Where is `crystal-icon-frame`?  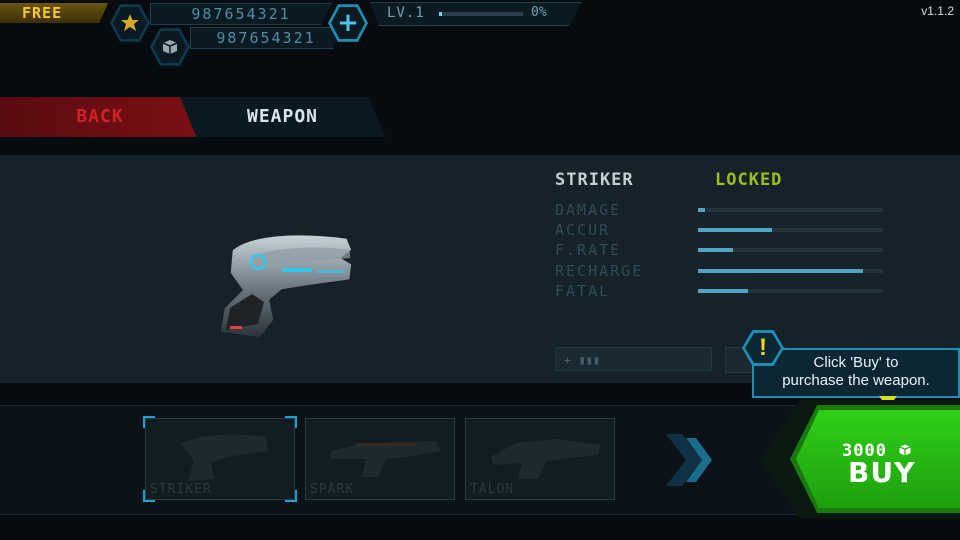 crystal-icon-frame is located at coordinates (170, 47).